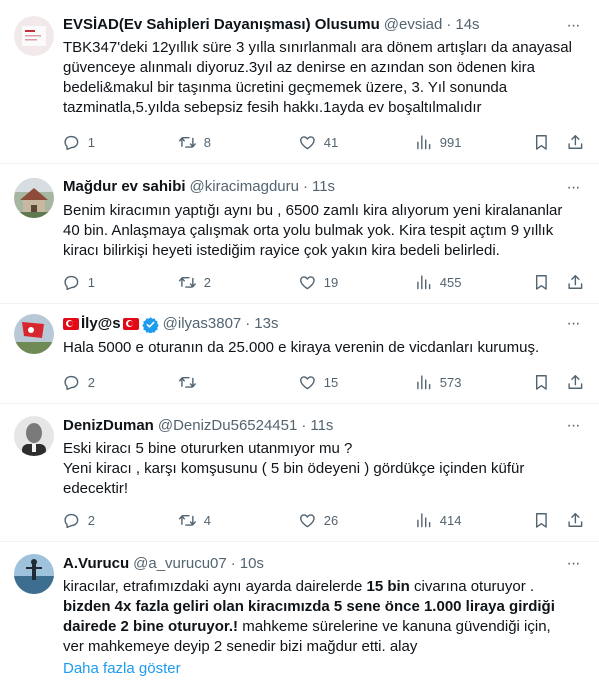  Describe the element at coordinates (221, 25) in the screenshot. I see `author-name: EVSİAD(Ev Sahipleri Dayanışması) Olusumu` at that location.